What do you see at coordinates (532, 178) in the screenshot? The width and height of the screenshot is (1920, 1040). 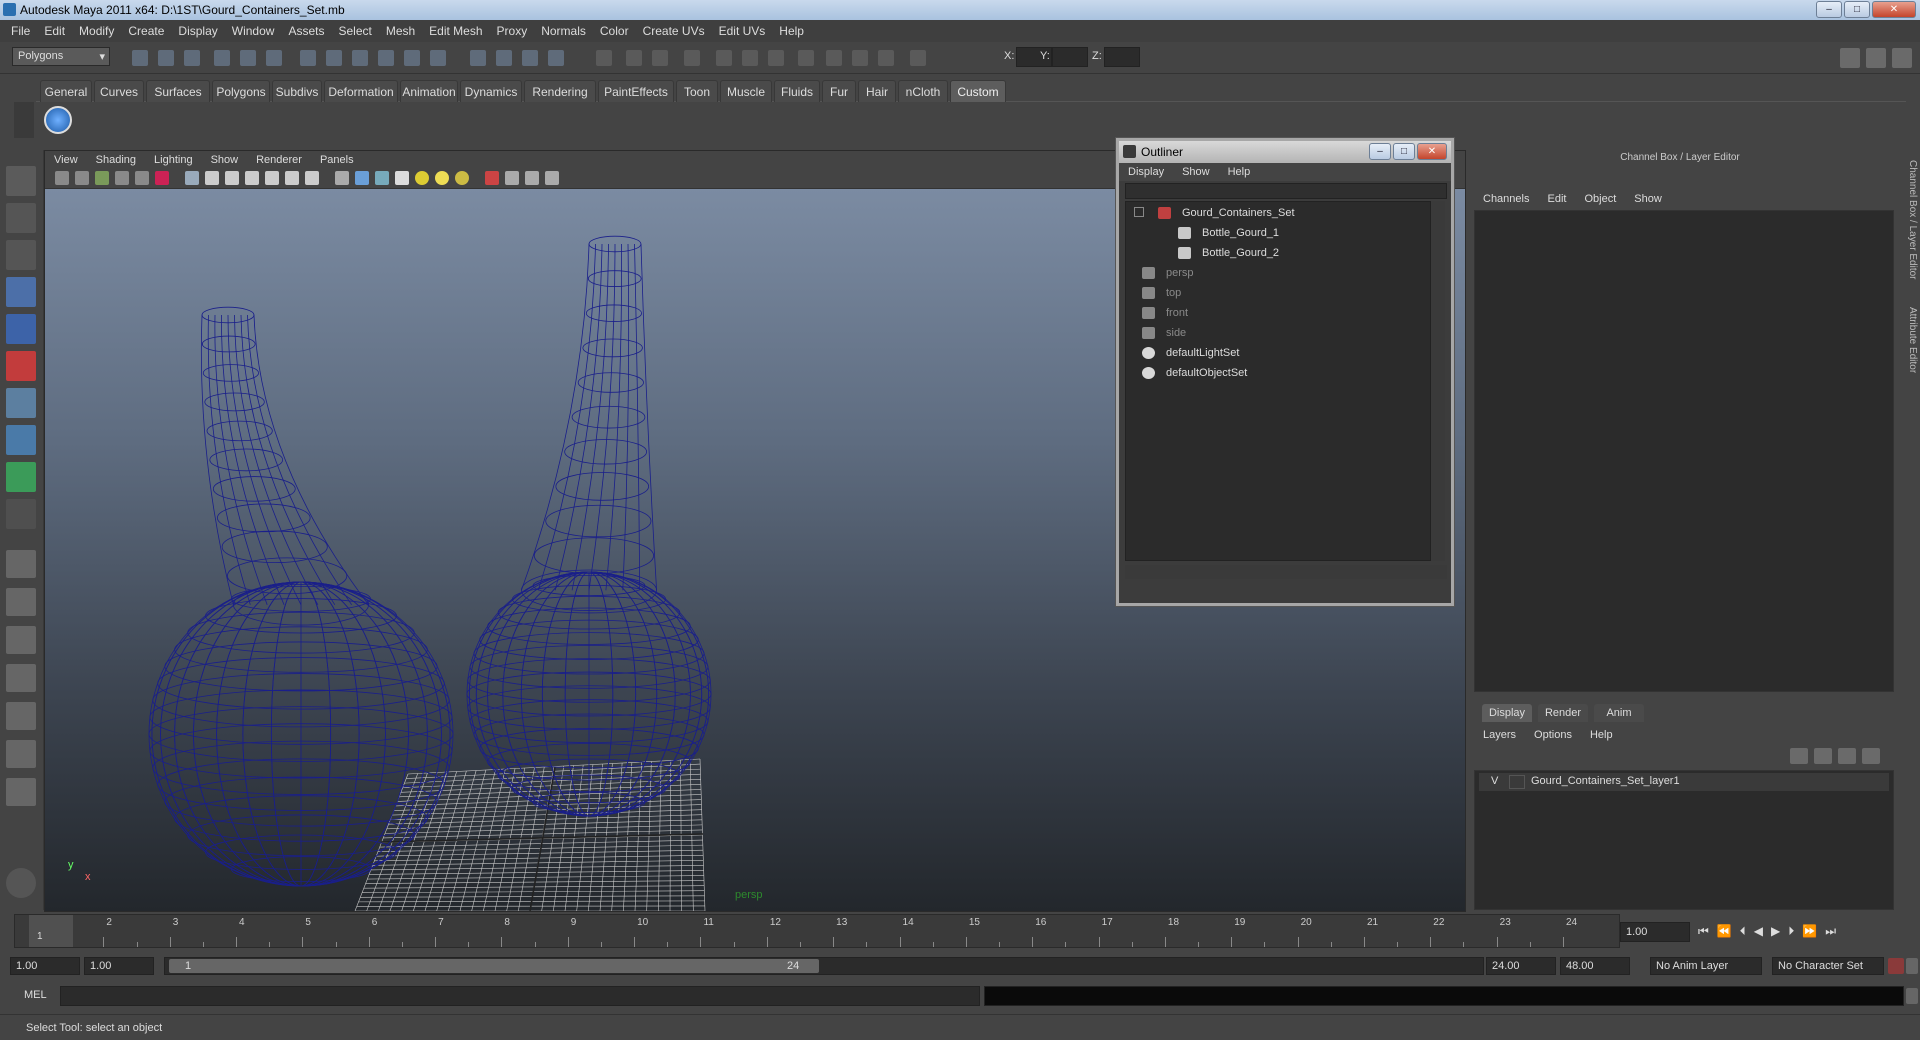 I see `xray-joints-icon` at bounding box center [532, 178].